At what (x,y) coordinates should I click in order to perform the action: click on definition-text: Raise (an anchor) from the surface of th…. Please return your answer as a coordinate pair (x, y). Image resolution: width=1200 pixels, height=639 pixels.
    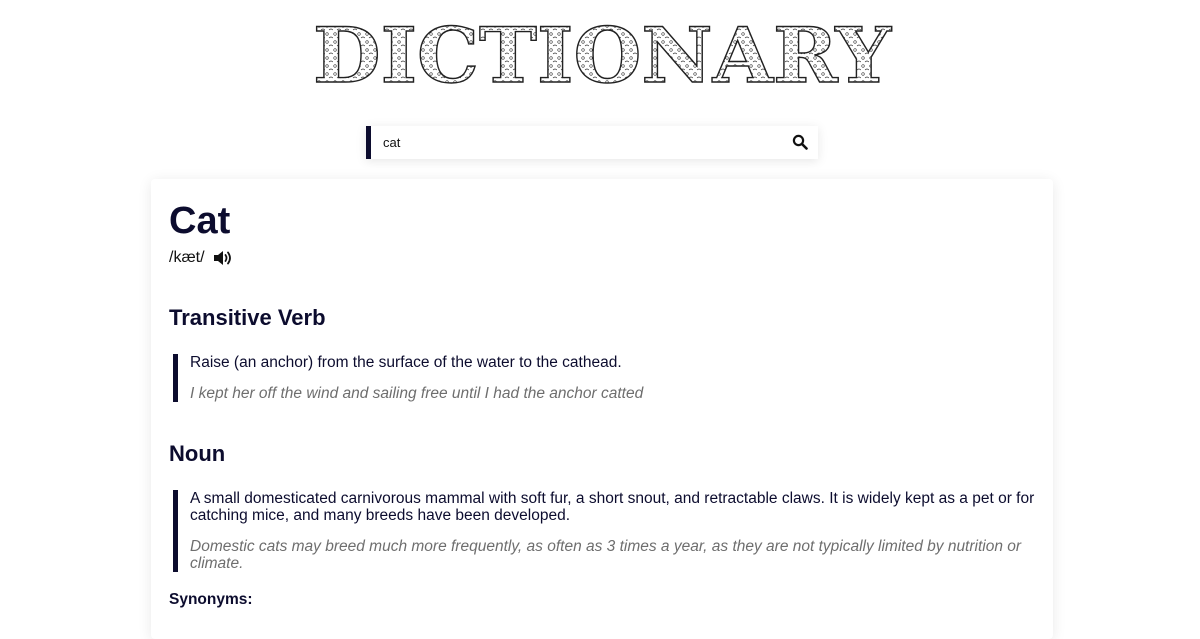
    Looking at the image, I should click on (406, 362).